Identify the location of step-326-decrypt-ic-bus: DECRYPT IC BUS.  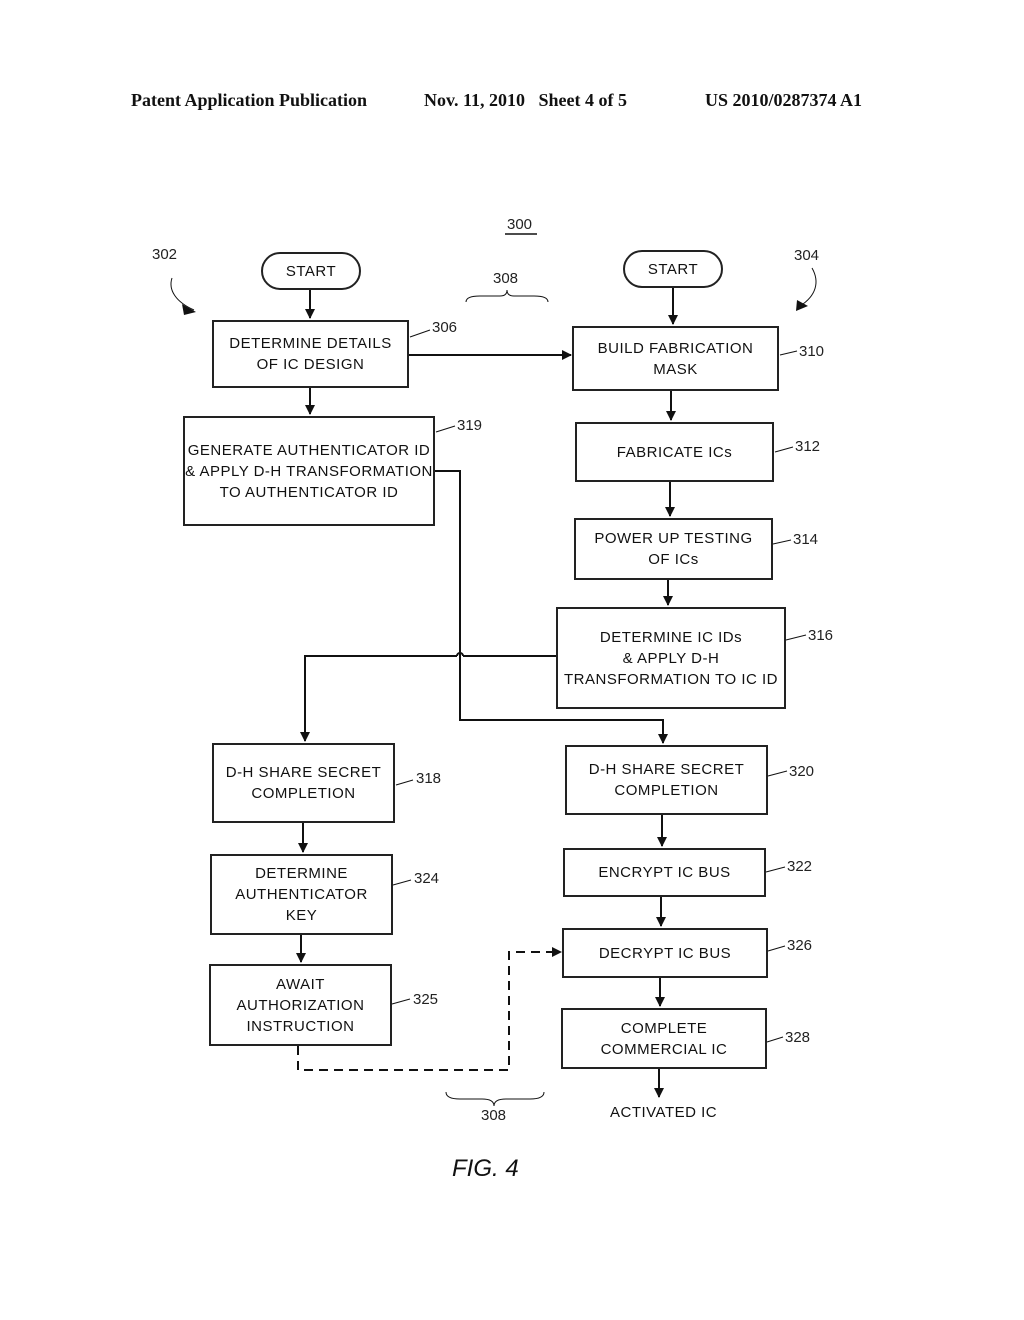
(665, 953).